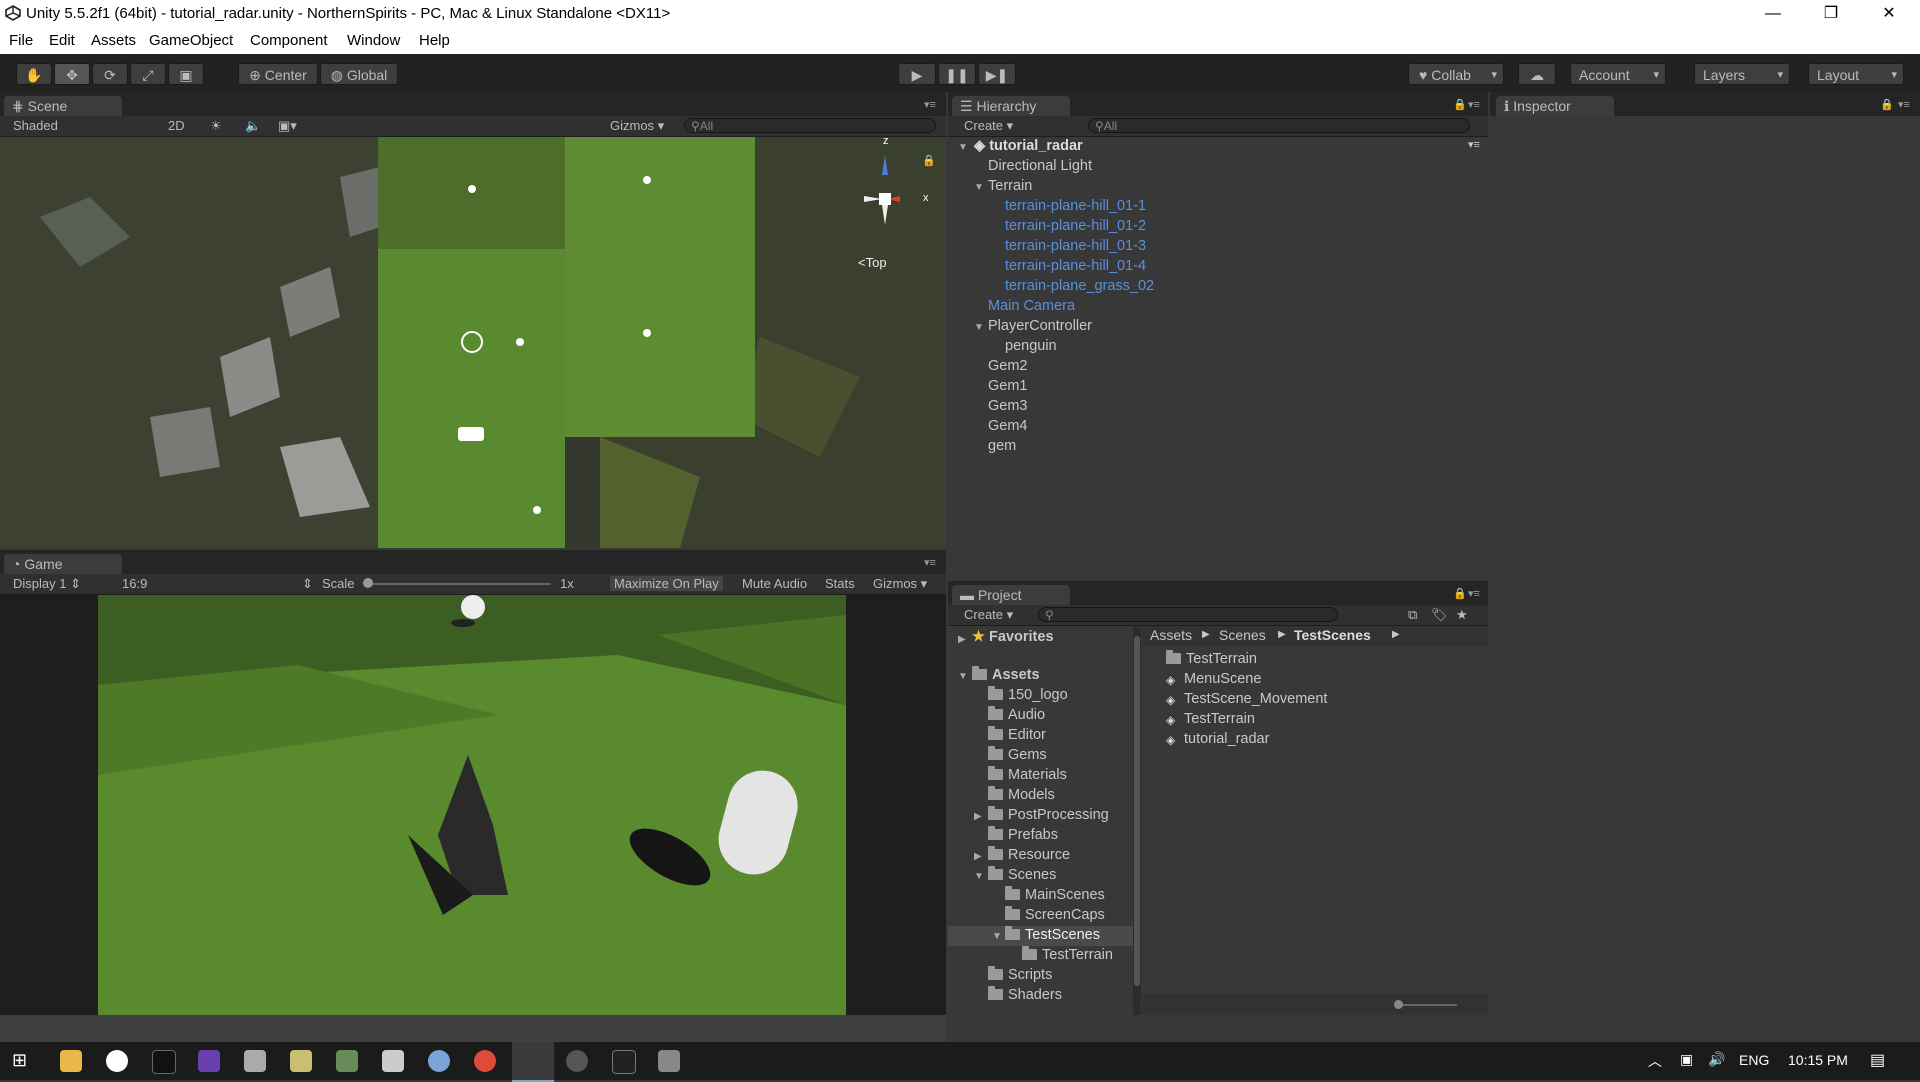 The width and height of the screenshot is (1920, 1082). What do you see at coordinates (1002, 446) in the screenshot?
I see `hierarchy-item: gem` at bounding box center [1002, 446].